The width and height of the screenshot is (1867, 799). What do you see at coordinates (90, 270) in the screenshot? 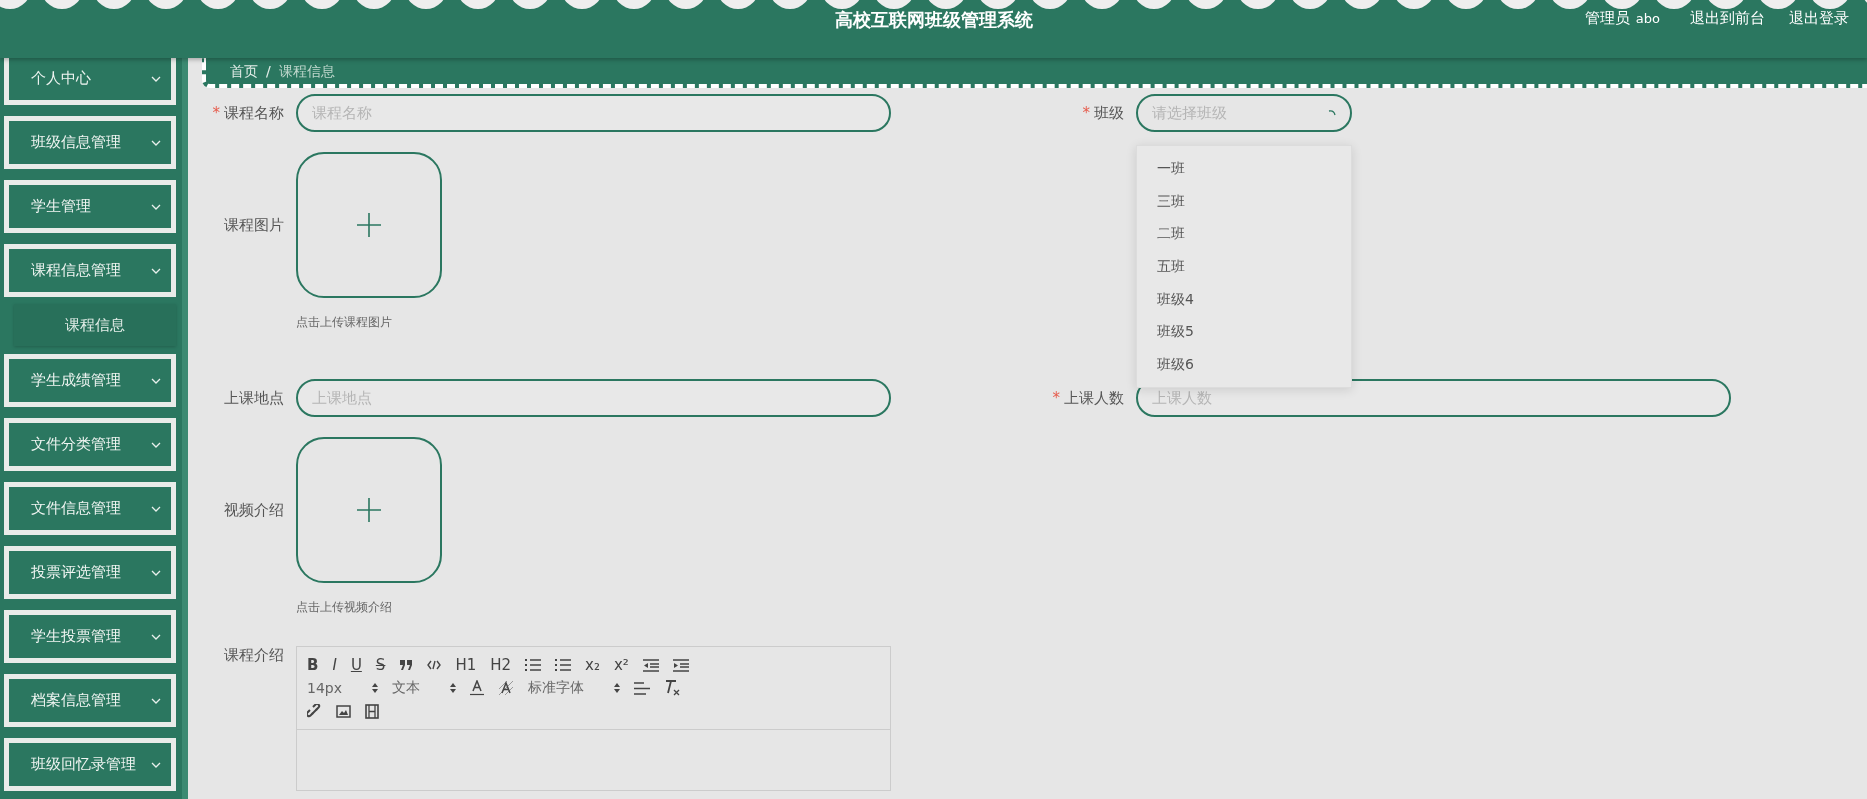
I see `sidebar-menu-item: 课程信息管理` at bounding box center [90, 270].